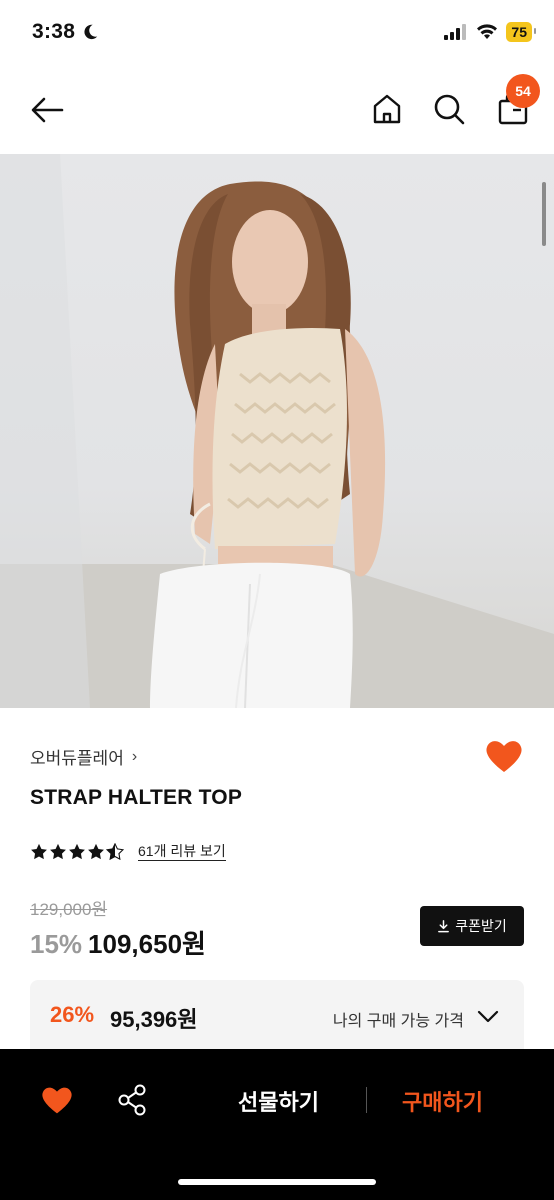 Image resolution: width=554 pixels, height=1200 pixels. I want to click on product-title: STRAP HALTER TOP, so click(136, 797).